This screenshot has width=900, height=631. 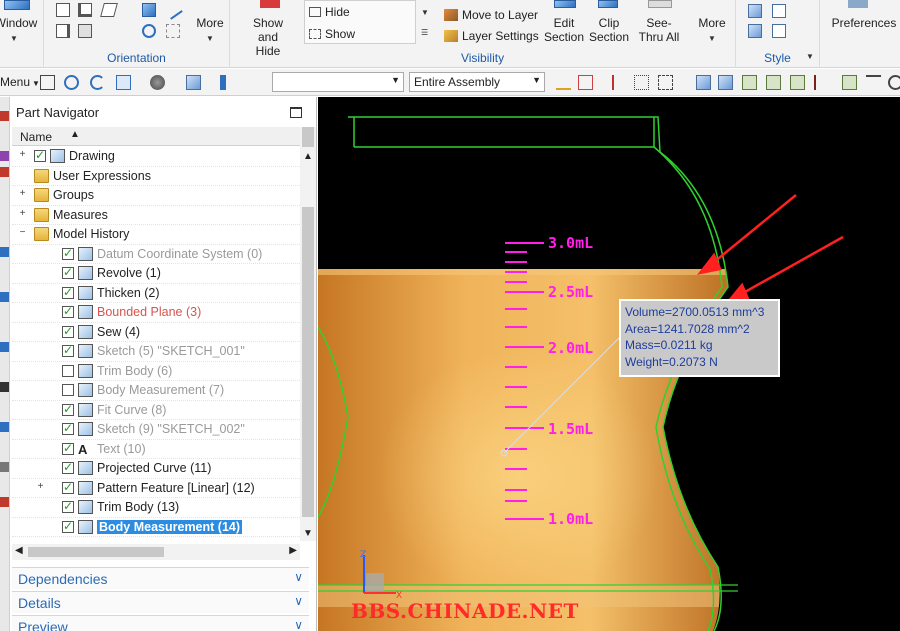 What do you see at coordinates (665, 82) in the screenshot?
I see `rectangle-select-icon` at bounding box center [665, 82].